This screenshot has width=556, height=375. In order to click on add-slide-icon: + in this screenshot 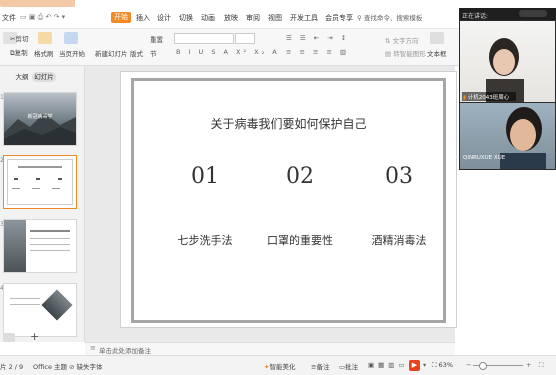, I will do `click(34, 336)`.